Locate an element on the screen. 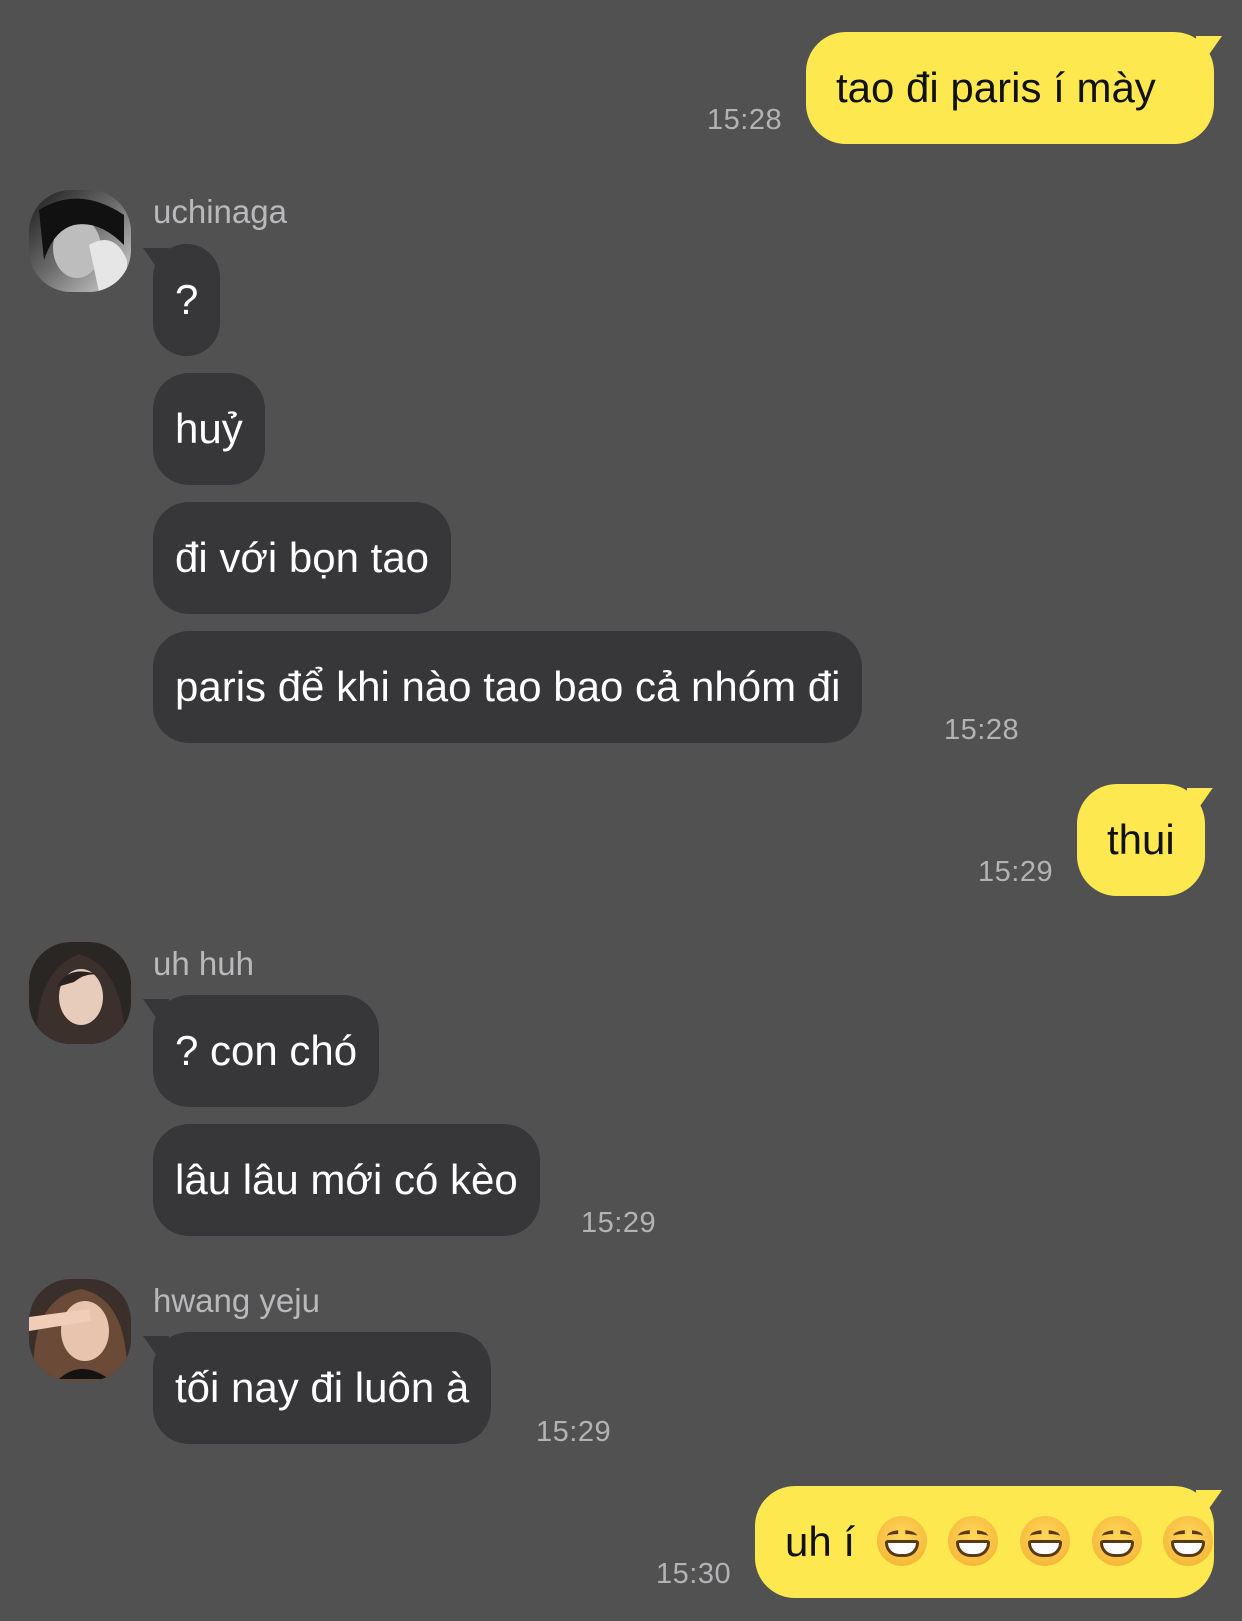  message-text: thui is located at coordinates (1141, 839).